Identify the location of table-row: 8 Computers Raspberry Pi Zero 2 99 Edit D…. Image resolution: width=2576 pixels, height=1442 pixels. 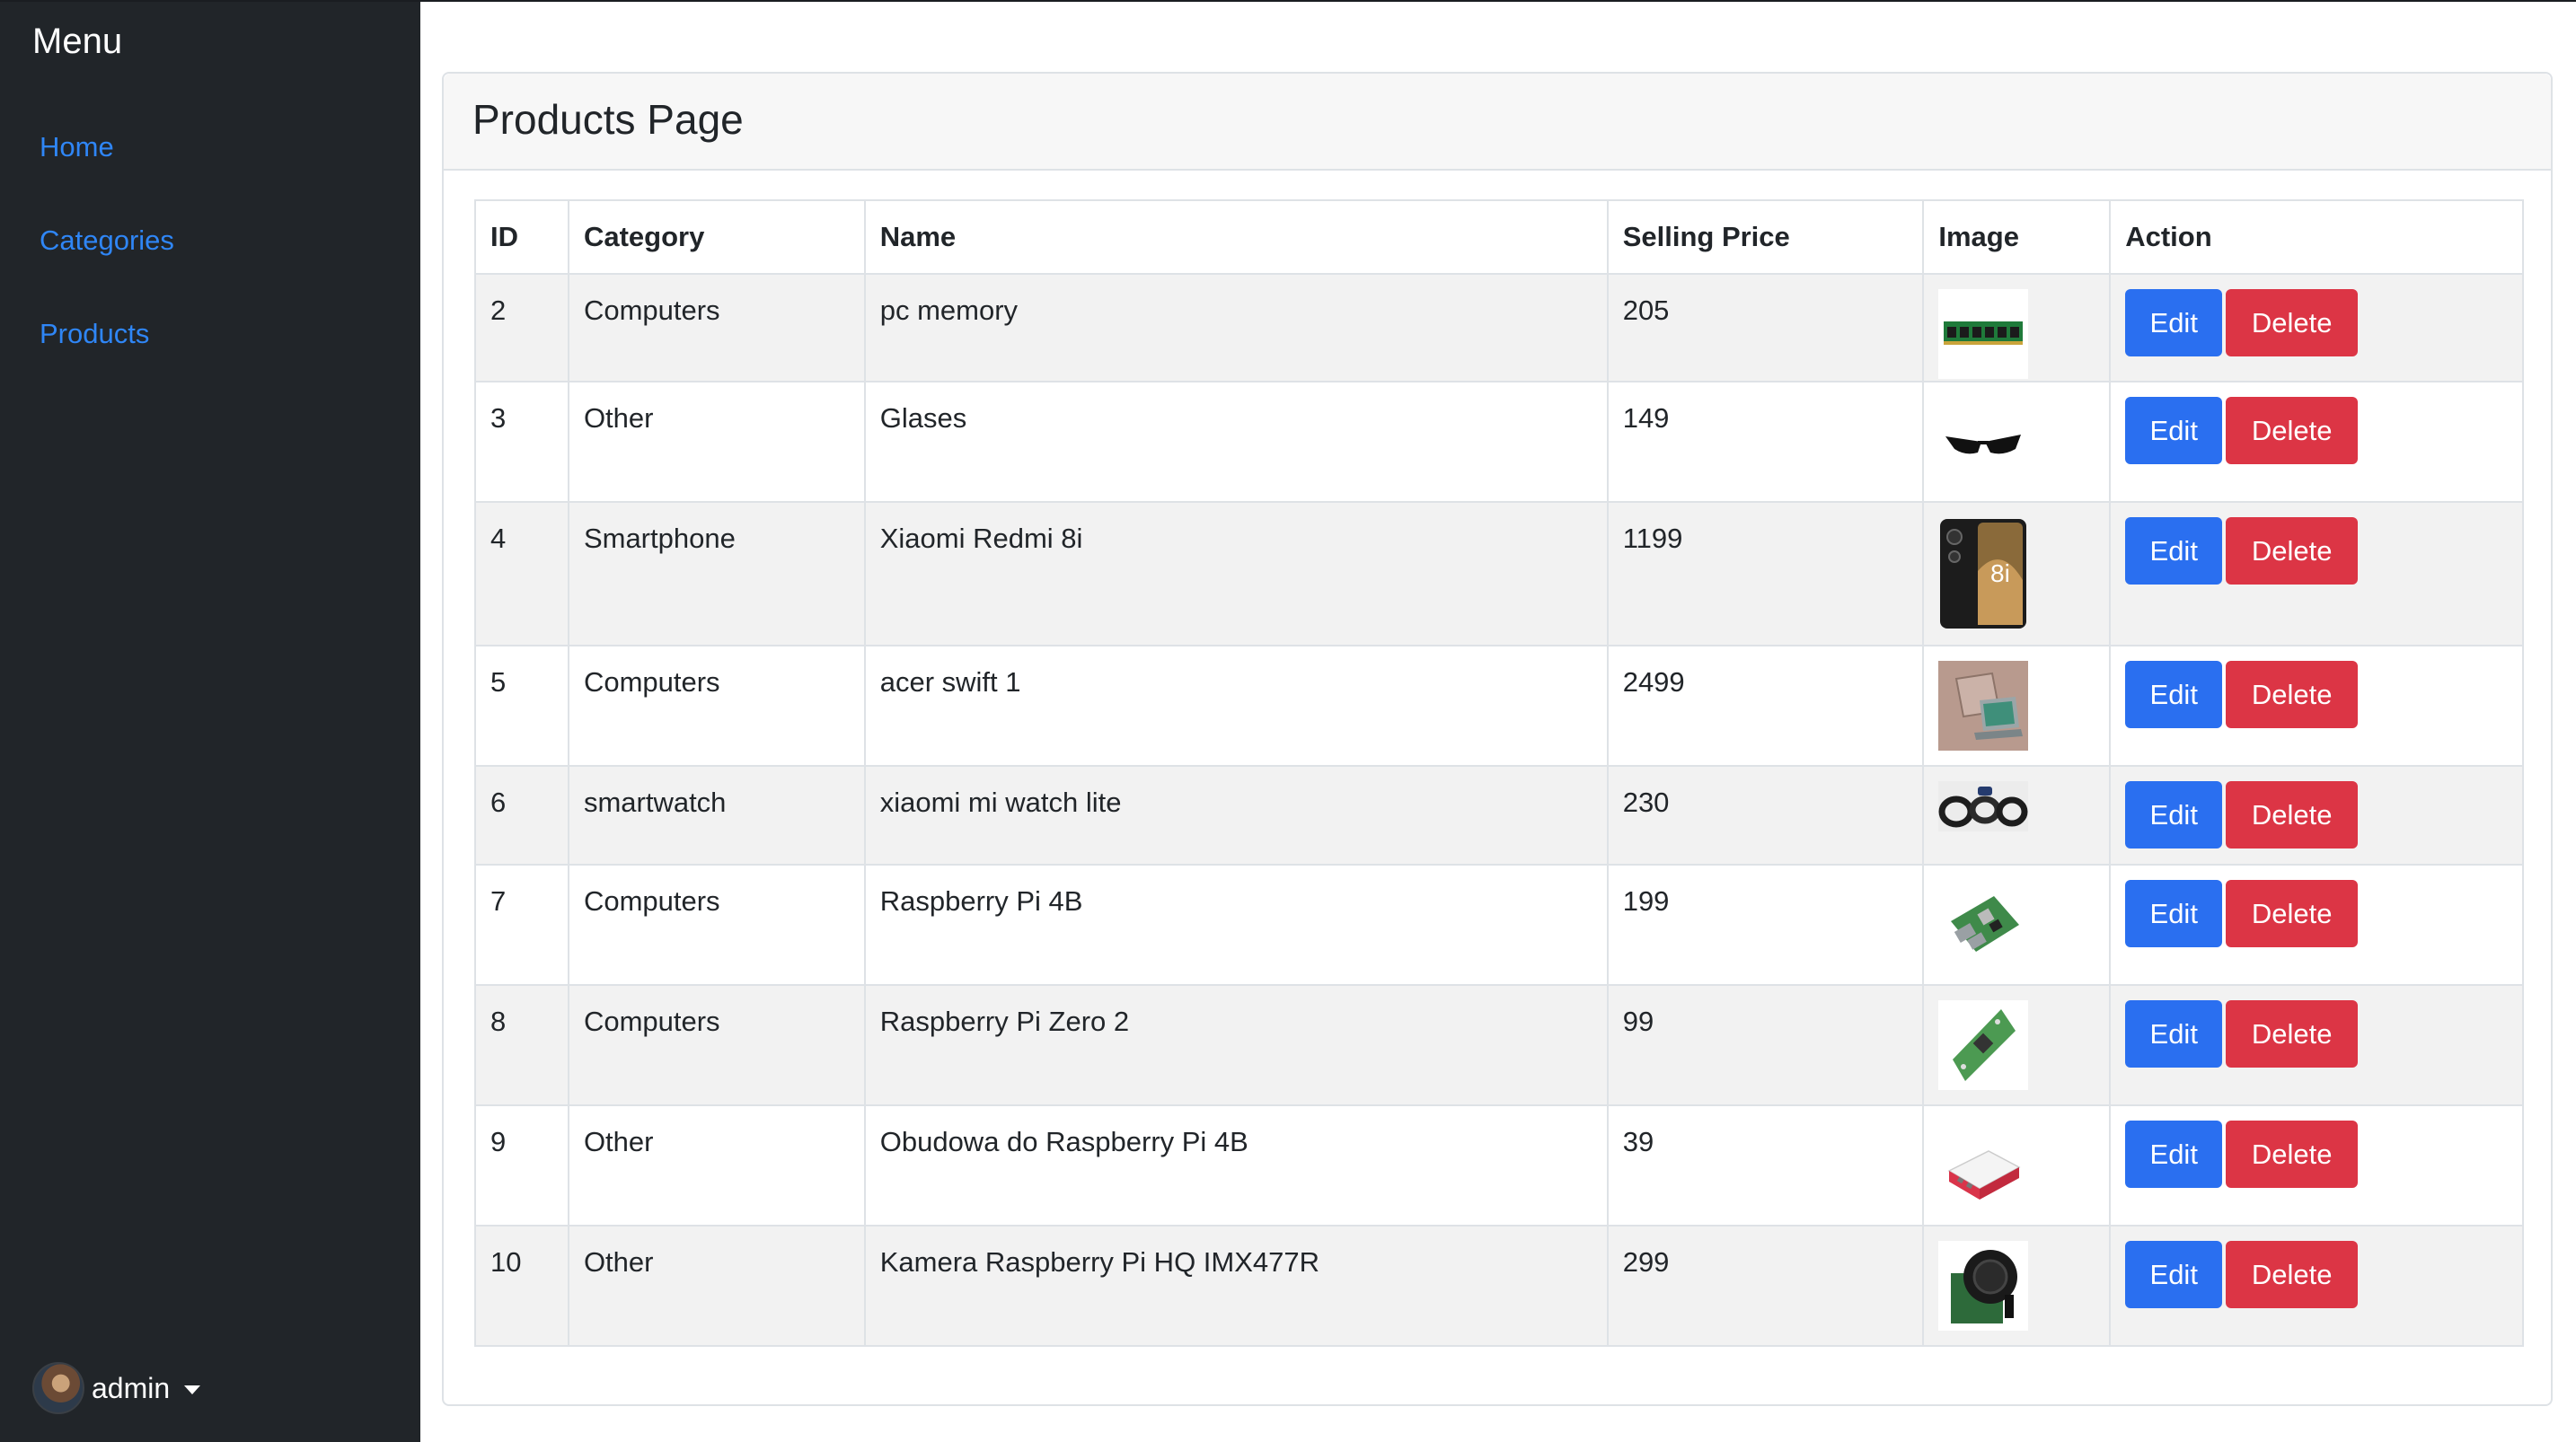
(1499, 1045).